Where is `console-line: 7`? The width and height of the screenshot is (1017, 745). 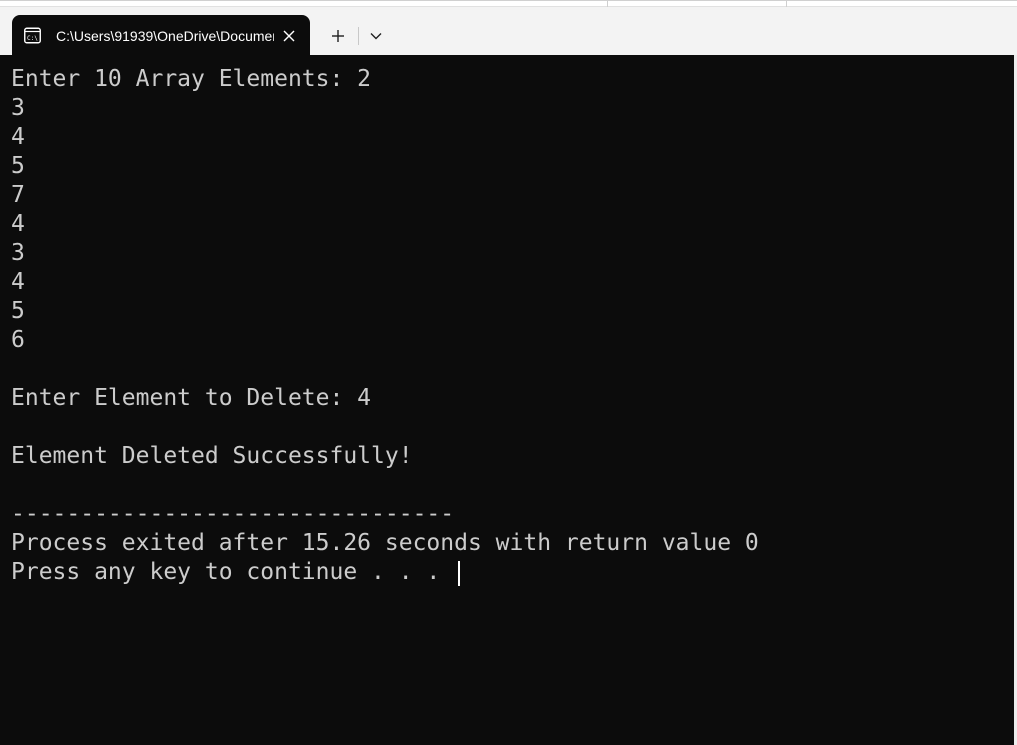
console-line: 7 is located at coordinates (18, 195).